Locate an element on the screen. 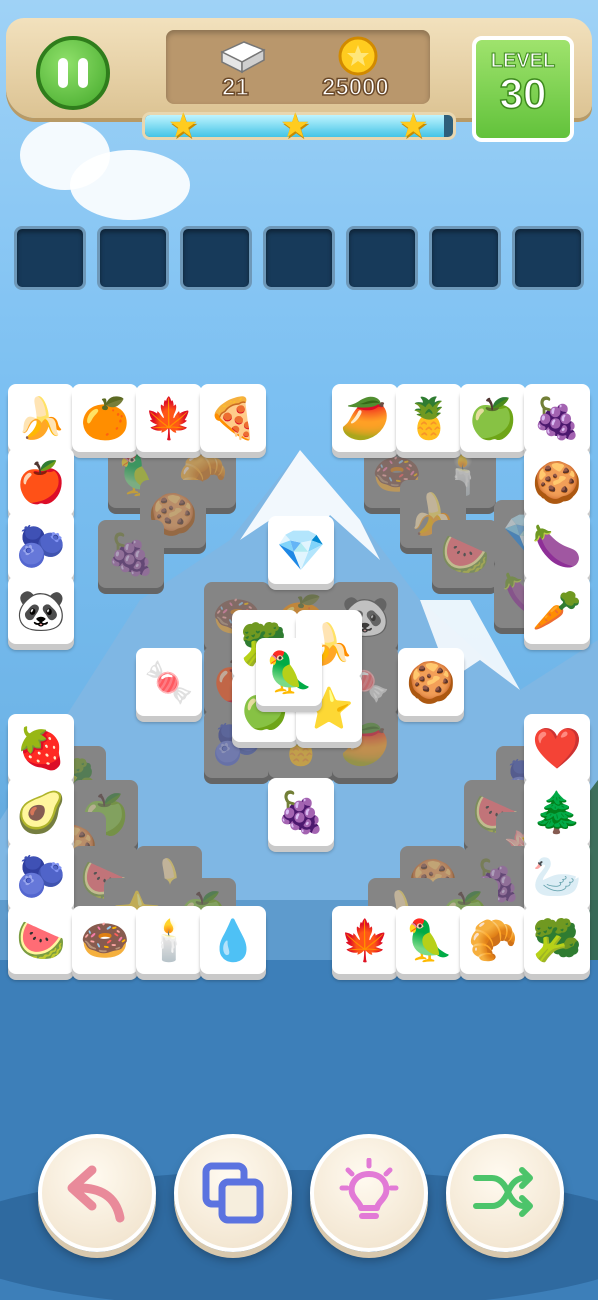 This screenshot has height=1300, width=598. stacked-cards-icon is located at coordinates (233, 1193).